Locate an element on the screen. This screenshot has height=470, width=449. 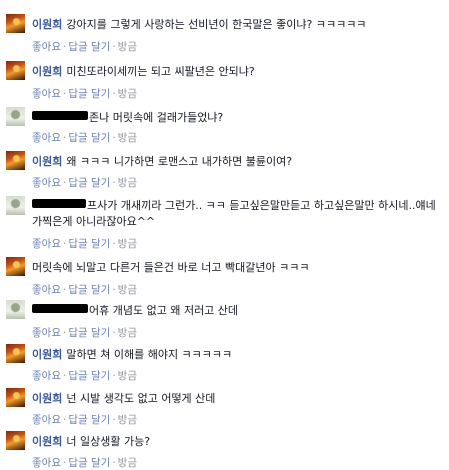
comment-body: 이원희 강아지를 그렇게 사랑하는 선비년이 한국말은 좋이냐? ㅋㅋㅋㅋㅋ is located at coordinates (237, 25).